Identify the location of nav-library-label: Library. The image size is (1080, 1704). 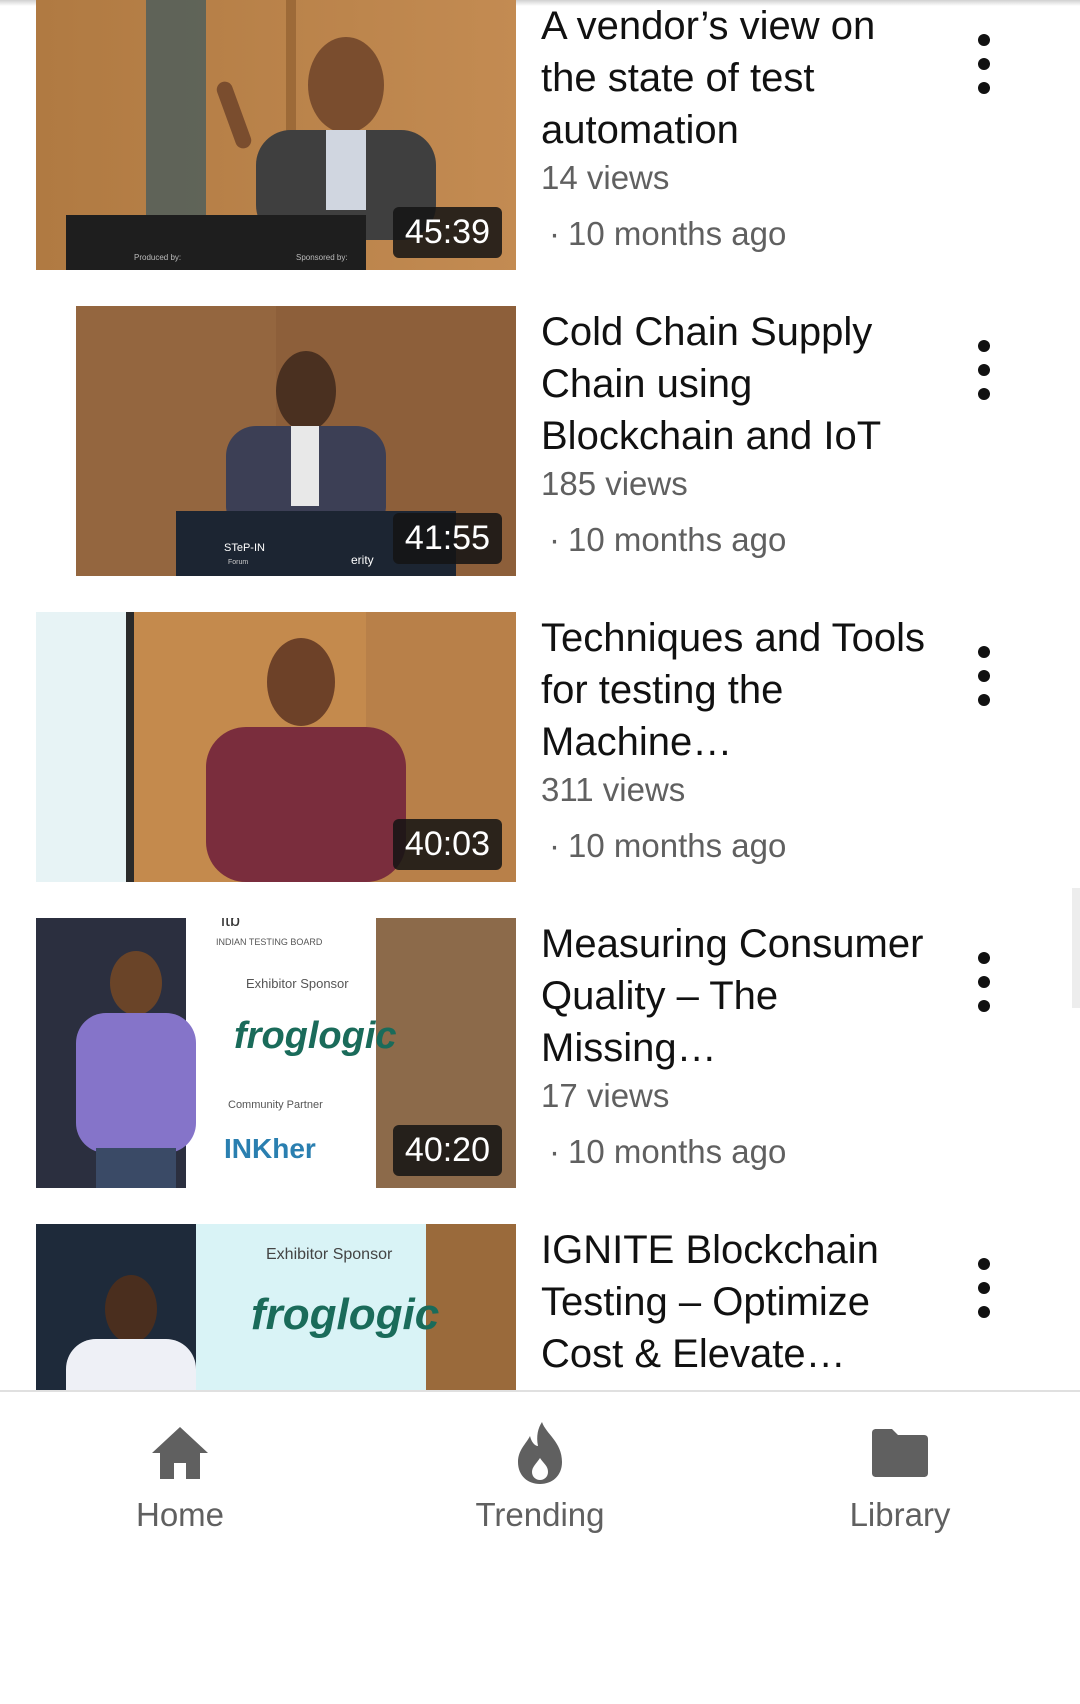
(900, 1514).